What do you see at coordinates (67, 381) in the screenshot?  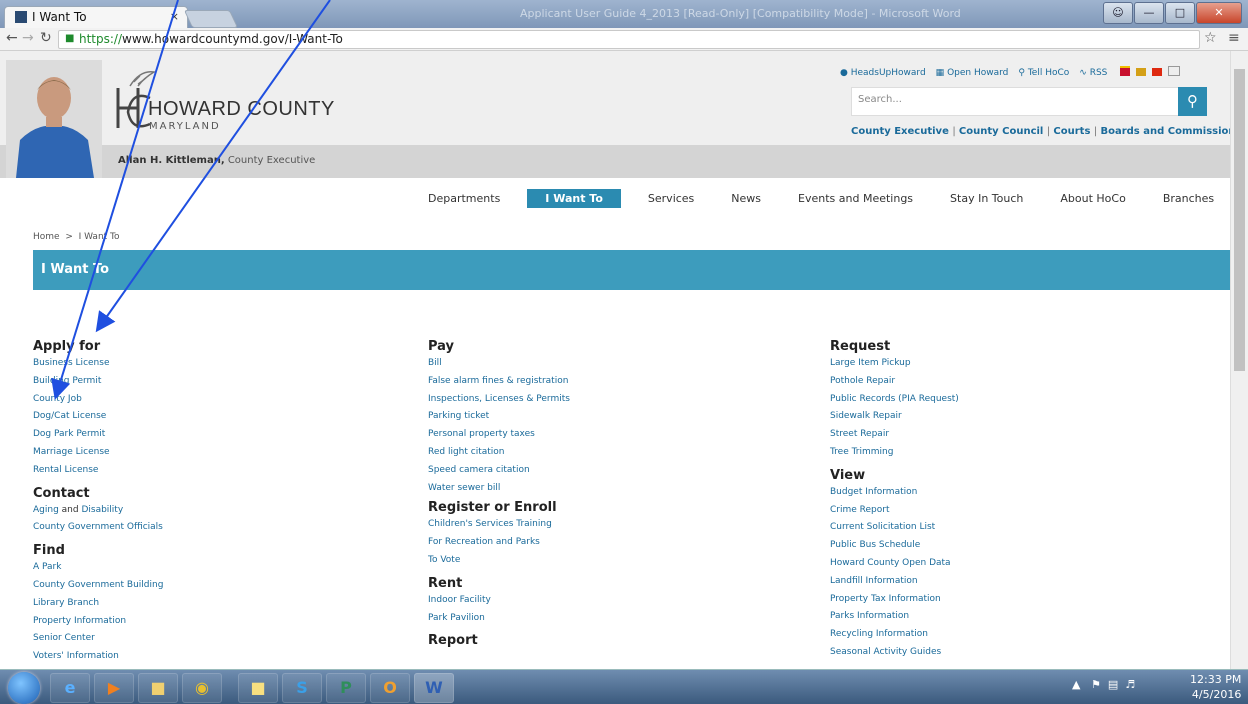 I see `link-building-permit: Building Permit` at bounding box center [67, 381].